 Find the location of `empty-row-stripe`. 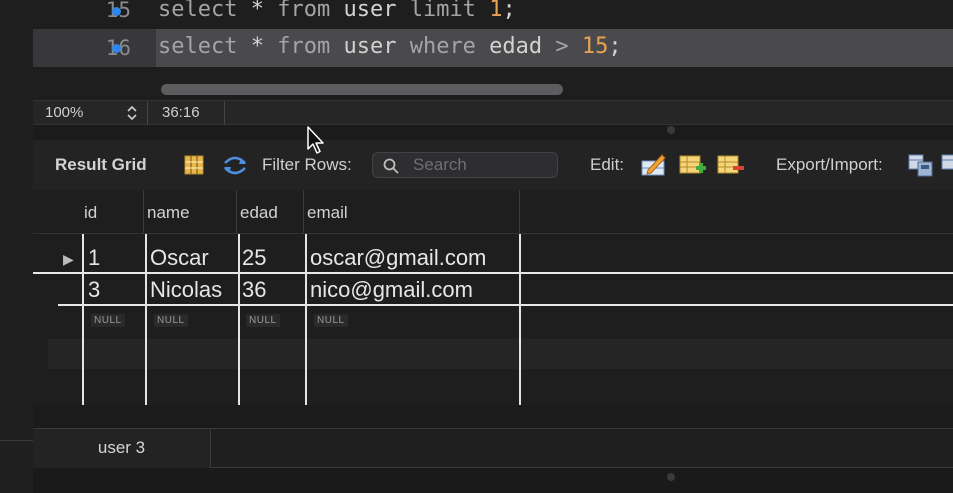

empty-row-stripe is located at coordinates (500, 354).